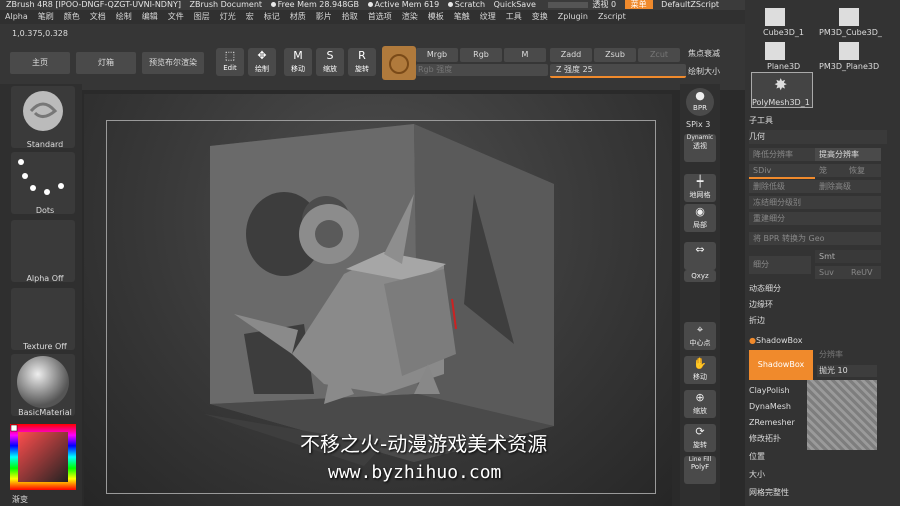  Describe the element at coordinates (399, 63) in the screenshot. I see `material-swatch` at that location.